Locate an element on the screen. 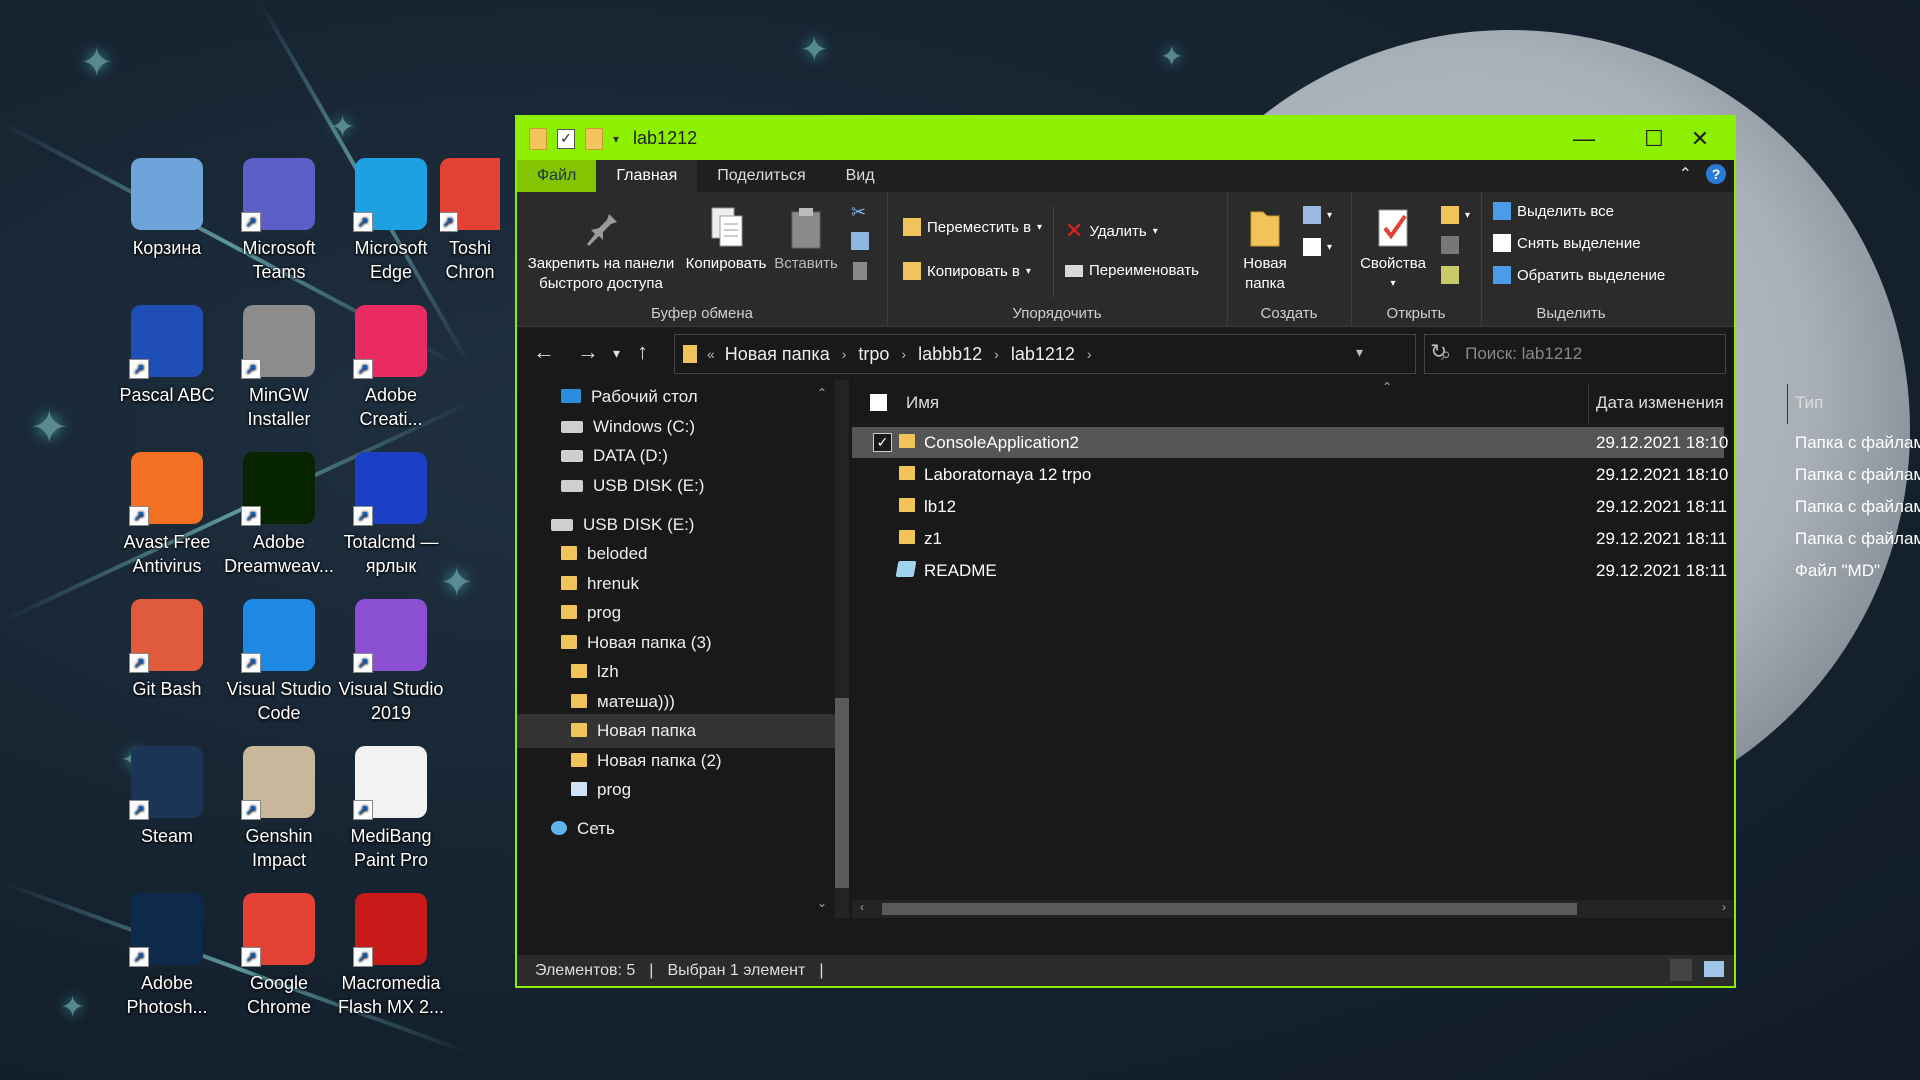  close-button: ✕ is located at coordinates (1700, 138).